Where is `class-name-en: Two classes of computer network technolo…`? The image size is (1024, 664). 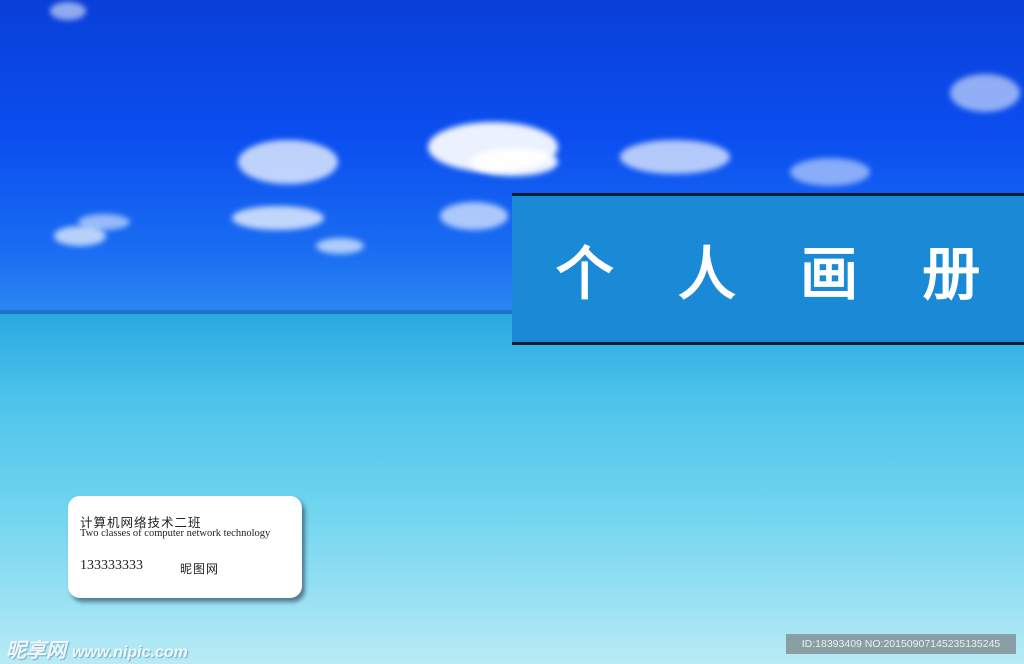
class-name-en: Two classes of computer network technolo… is located at coordinates (175, 533).